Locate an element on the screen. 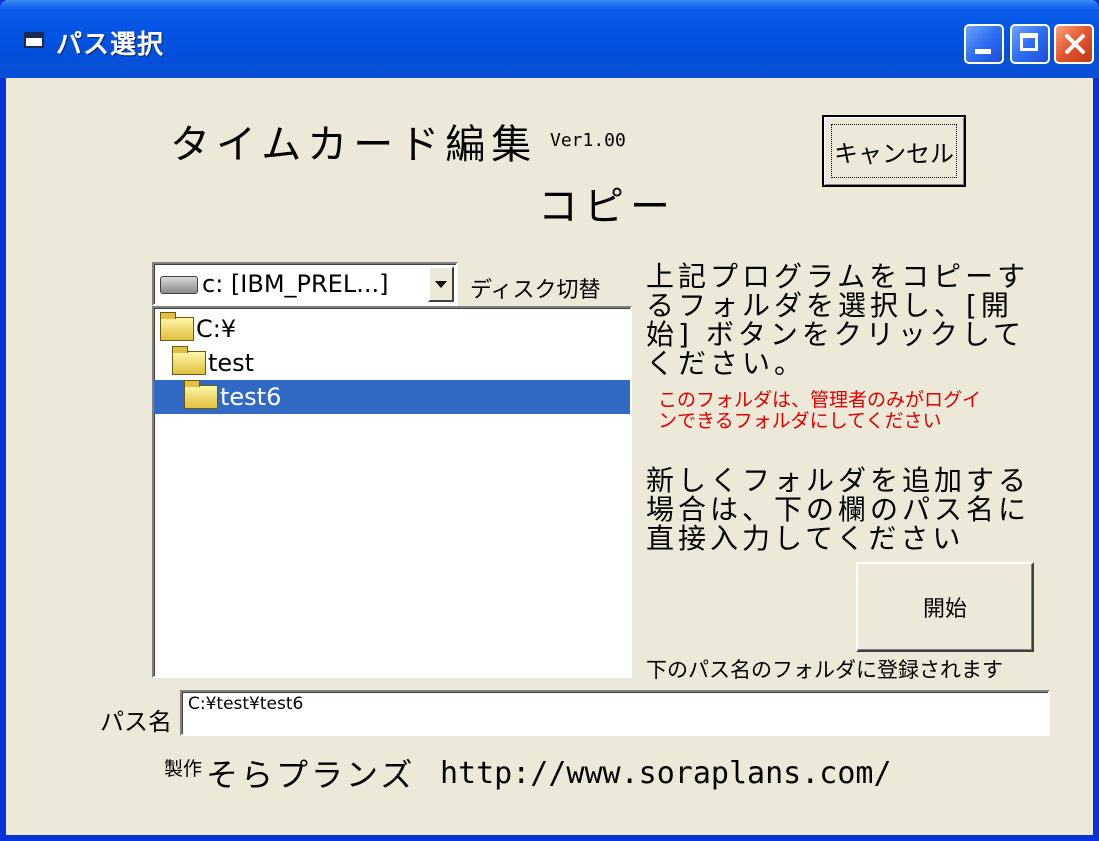  focus-rect is located at coordinates (894, 151).